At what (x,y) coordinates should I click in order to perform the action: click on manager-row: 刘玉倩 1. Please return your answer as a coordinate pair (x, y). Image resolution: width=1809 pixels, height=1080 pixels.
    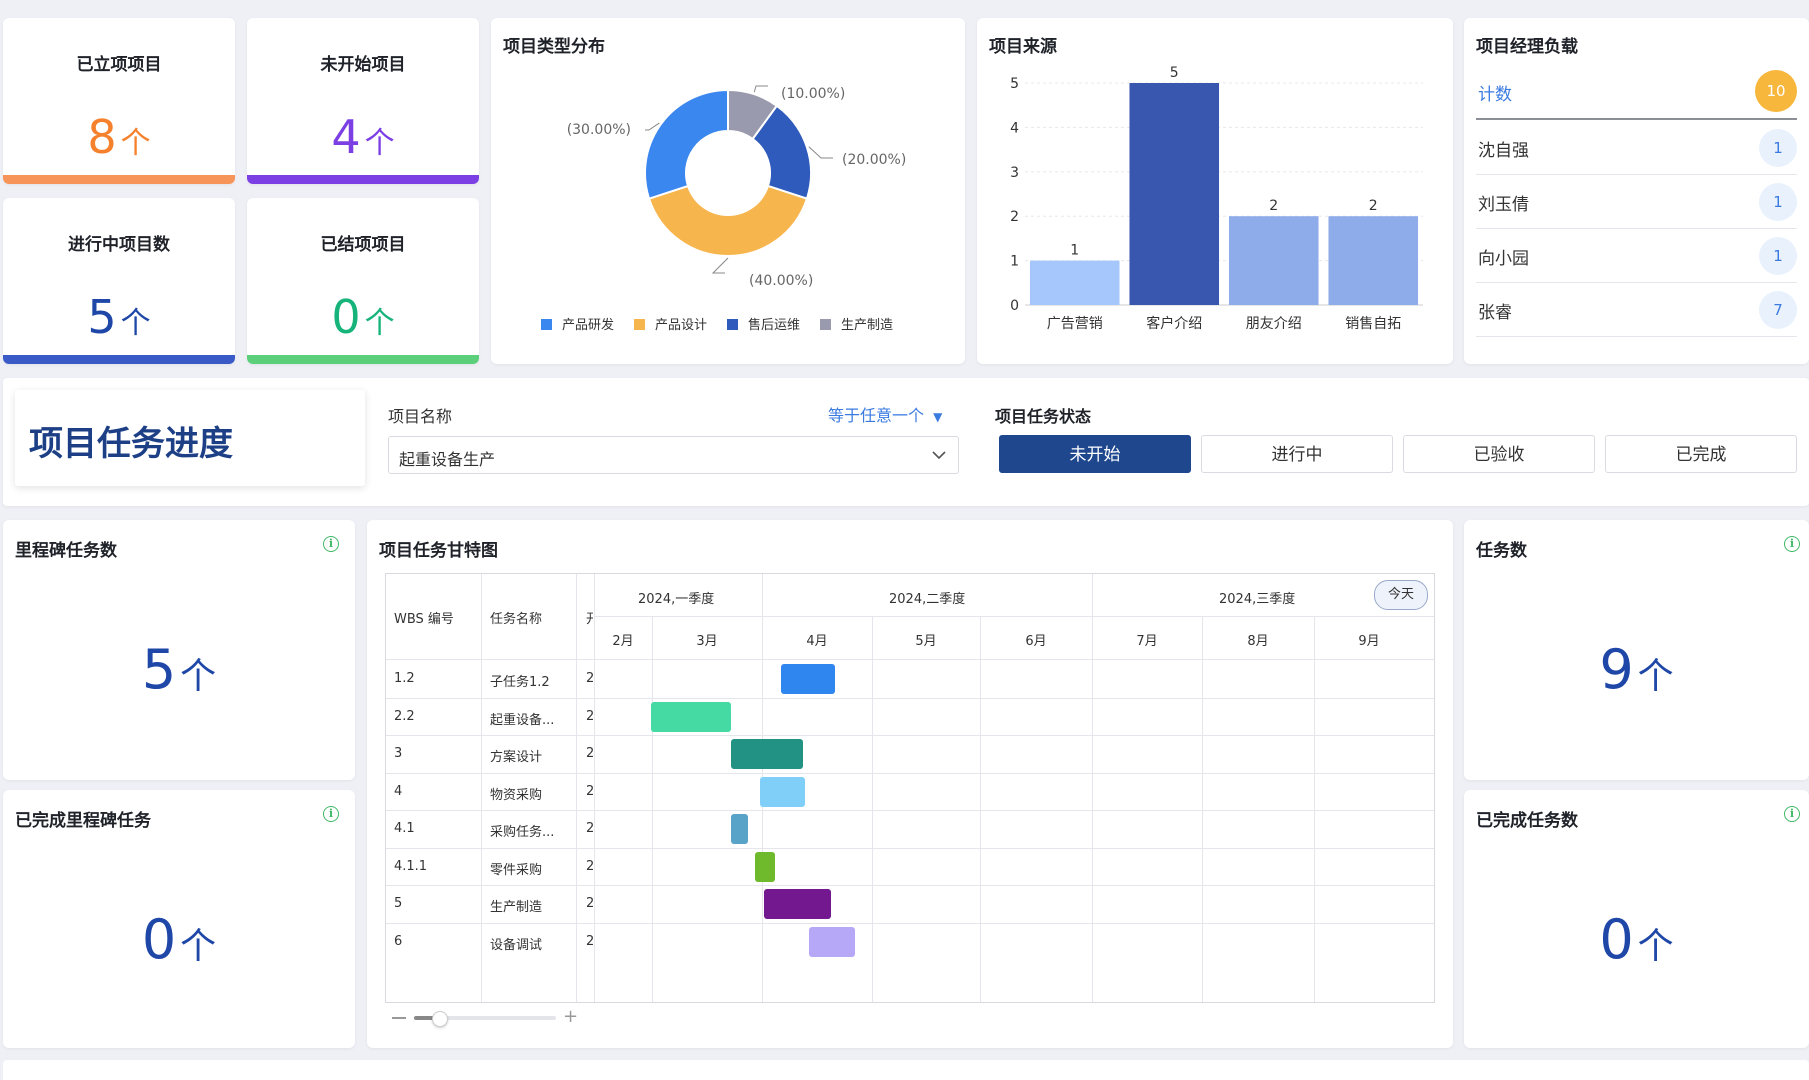
    Looking at the image, I should click on (1636, 201).